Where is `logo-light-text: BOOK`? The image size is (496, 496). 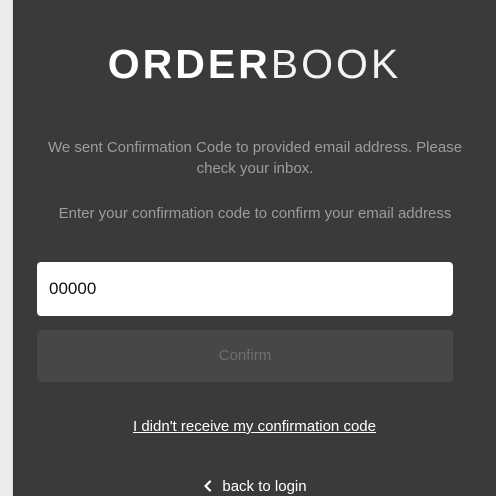
logo-light-text: BOOK is located at coordinates (336, 64).